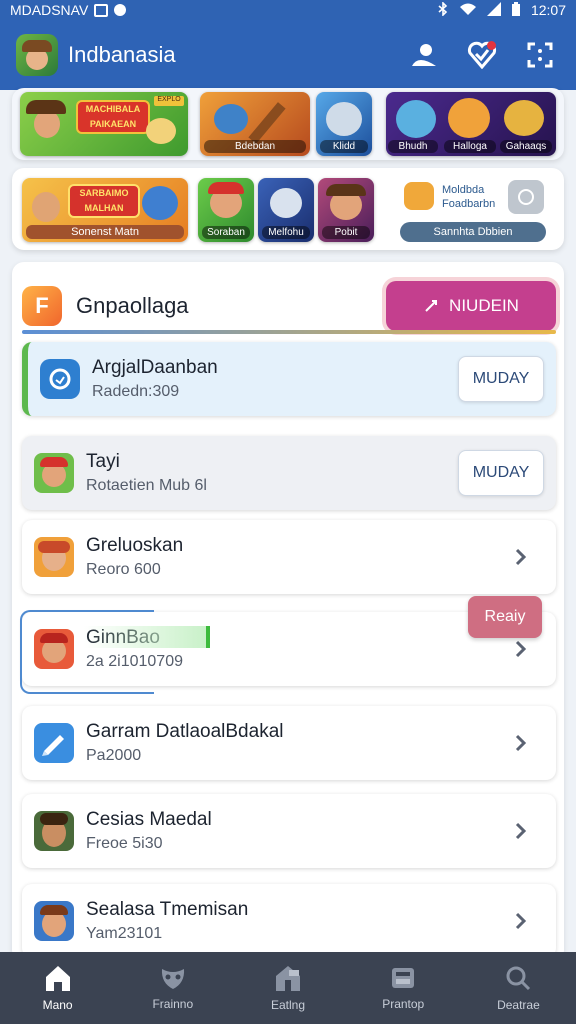 The height and width of the screenshot is (1024, 576). Describe the element at coordinates (149, 819) in the screenshot. I see `item-name: Cesias Maedal` at that location.